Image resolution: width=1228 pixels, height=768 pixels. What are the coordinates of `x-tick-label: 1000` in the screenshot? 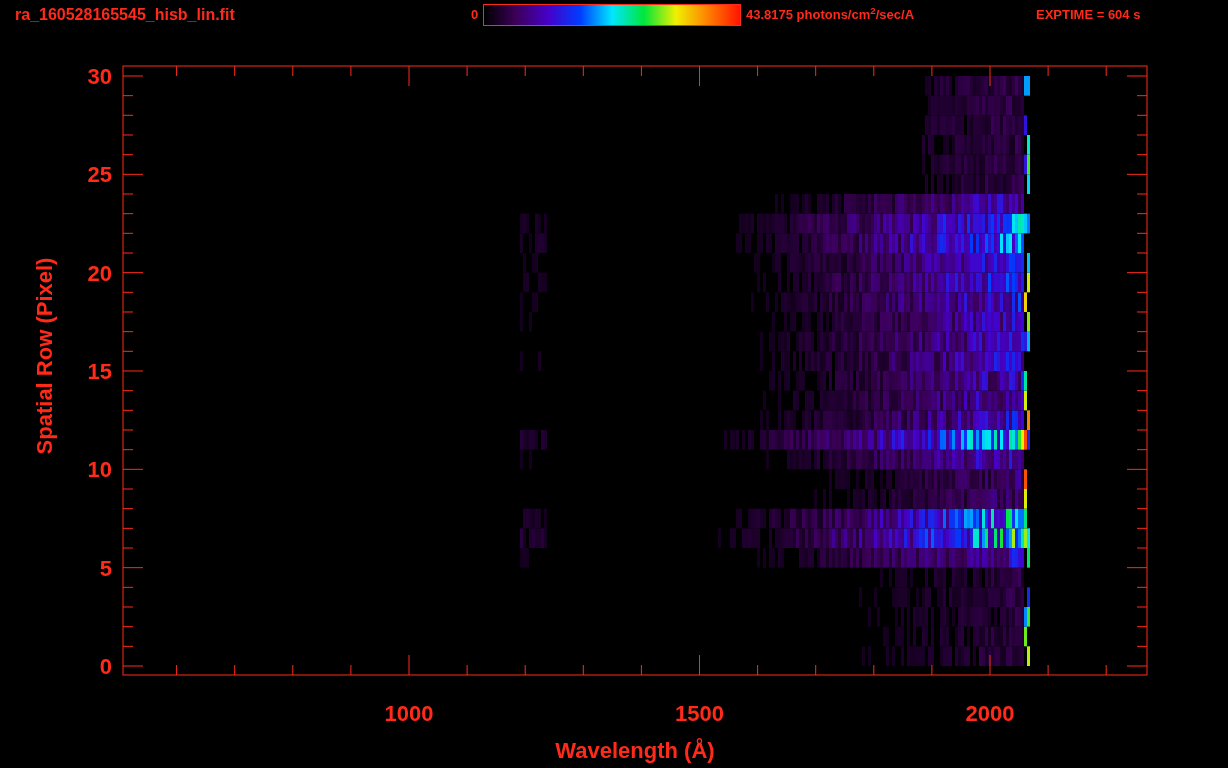 It's located at (409, 713).